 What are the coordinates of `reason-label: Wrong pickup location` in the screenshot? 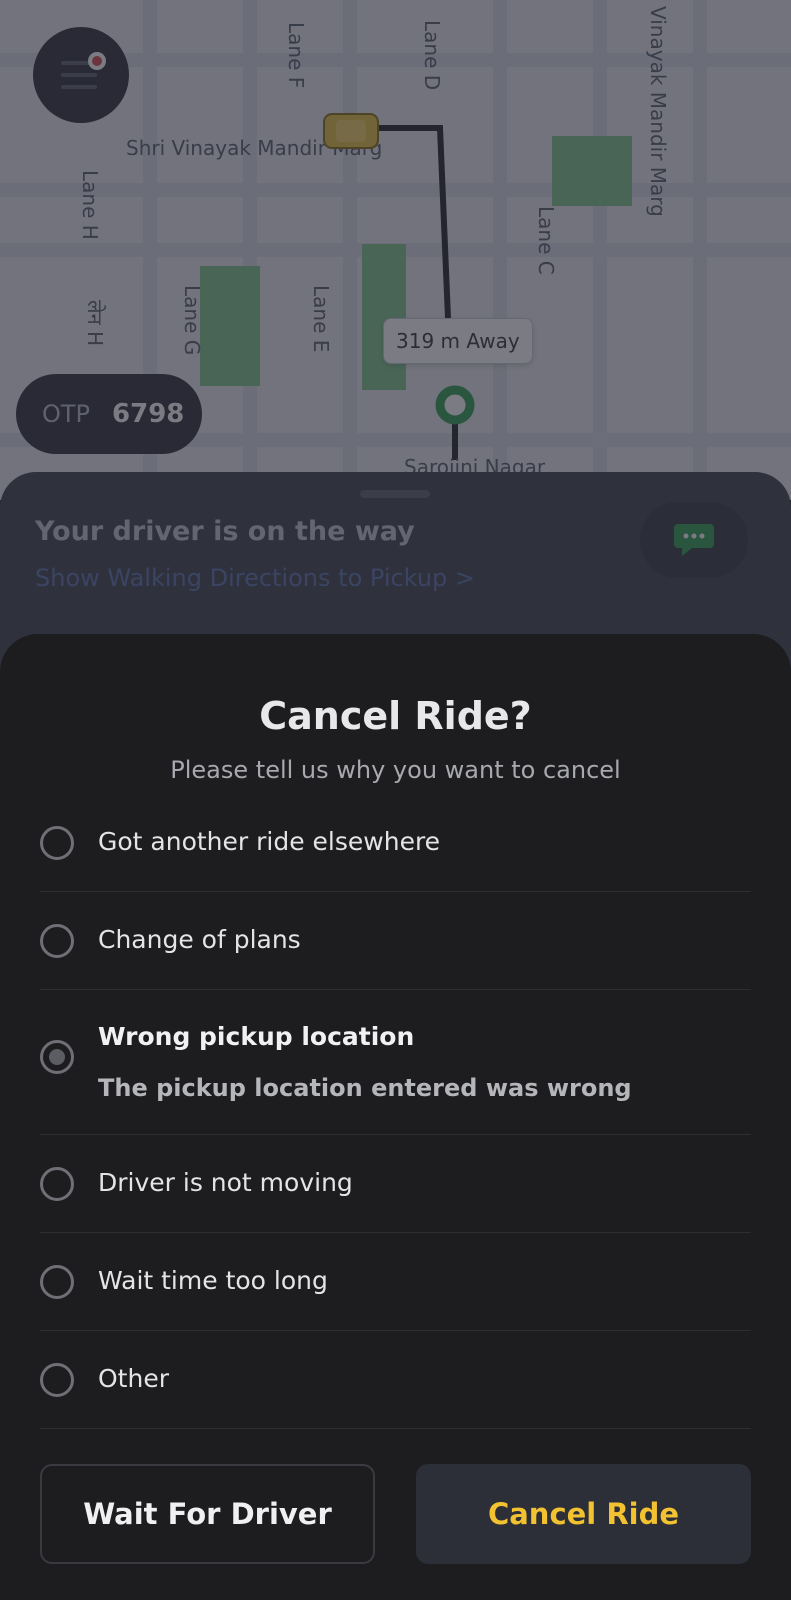 It's located at (256, 1036).